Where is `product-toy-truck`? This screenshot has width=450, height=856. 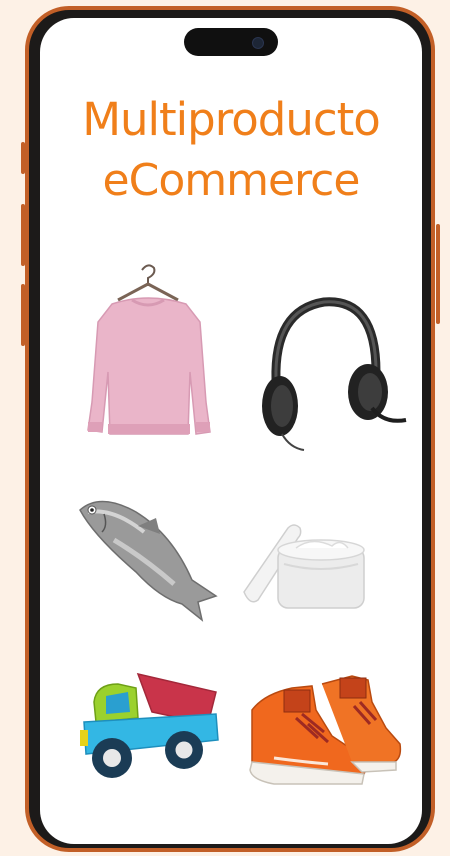
product-toy-truck is located at coordinates (151, 724).